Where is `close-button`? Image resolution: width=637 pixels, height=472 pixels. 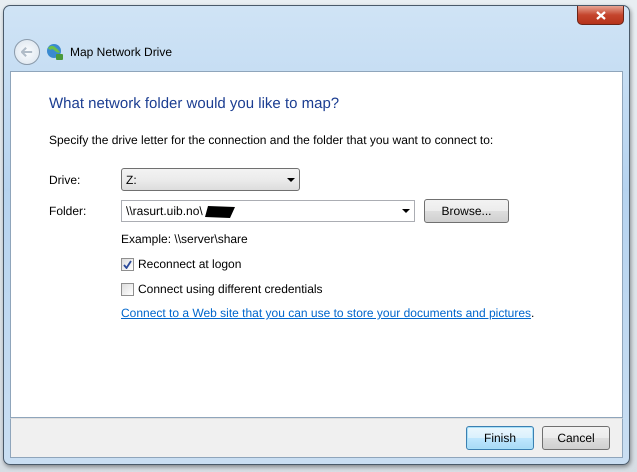
close-button is located at coordinates (600, 15).